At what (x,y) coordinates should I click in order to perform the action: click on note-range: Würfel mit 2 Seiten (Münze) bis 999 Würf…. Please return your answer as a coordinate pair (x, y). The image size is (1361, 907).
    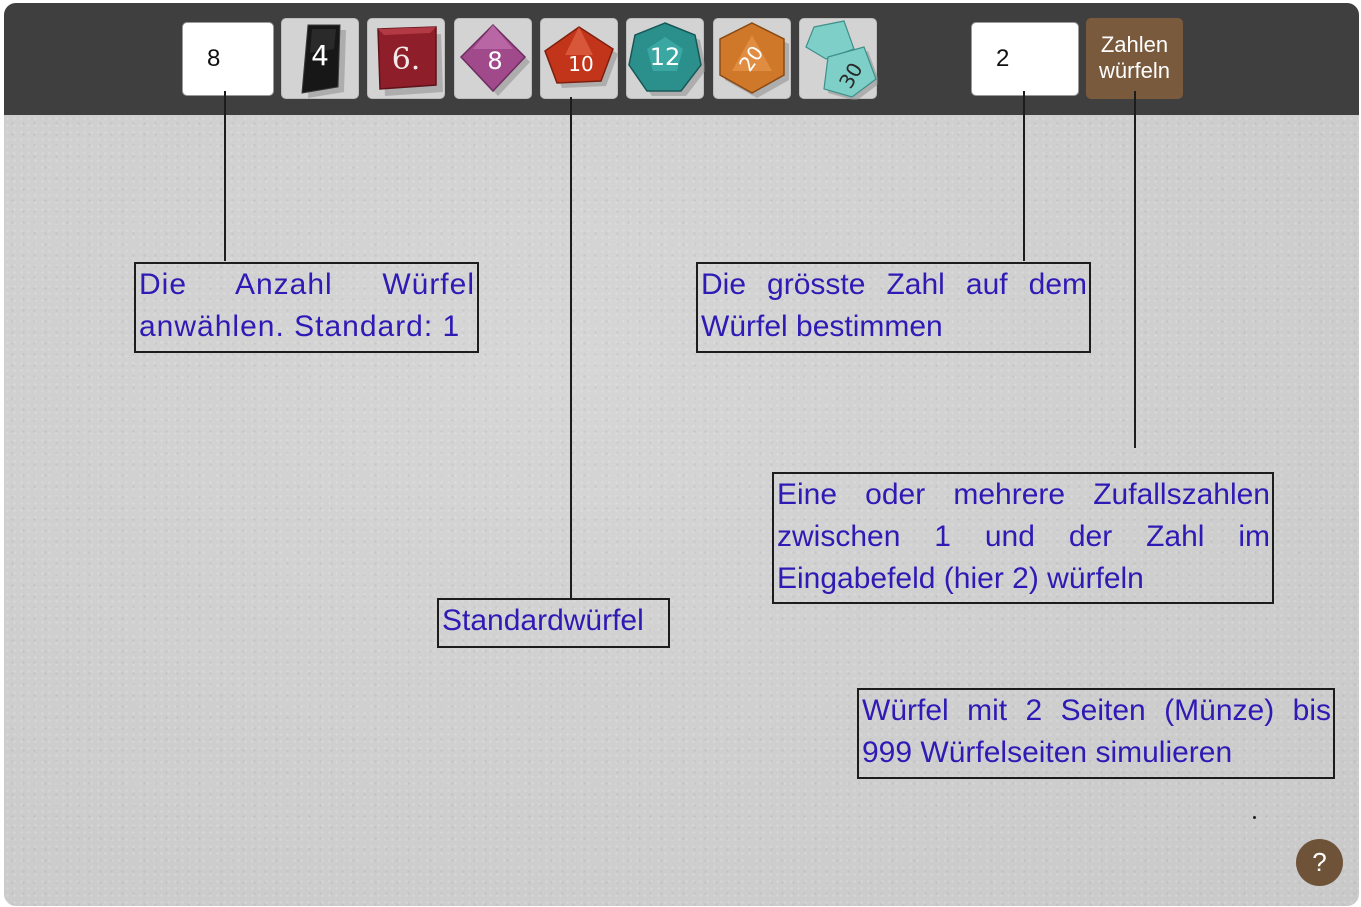
    Looking at the image, I should click on (1096, 733).